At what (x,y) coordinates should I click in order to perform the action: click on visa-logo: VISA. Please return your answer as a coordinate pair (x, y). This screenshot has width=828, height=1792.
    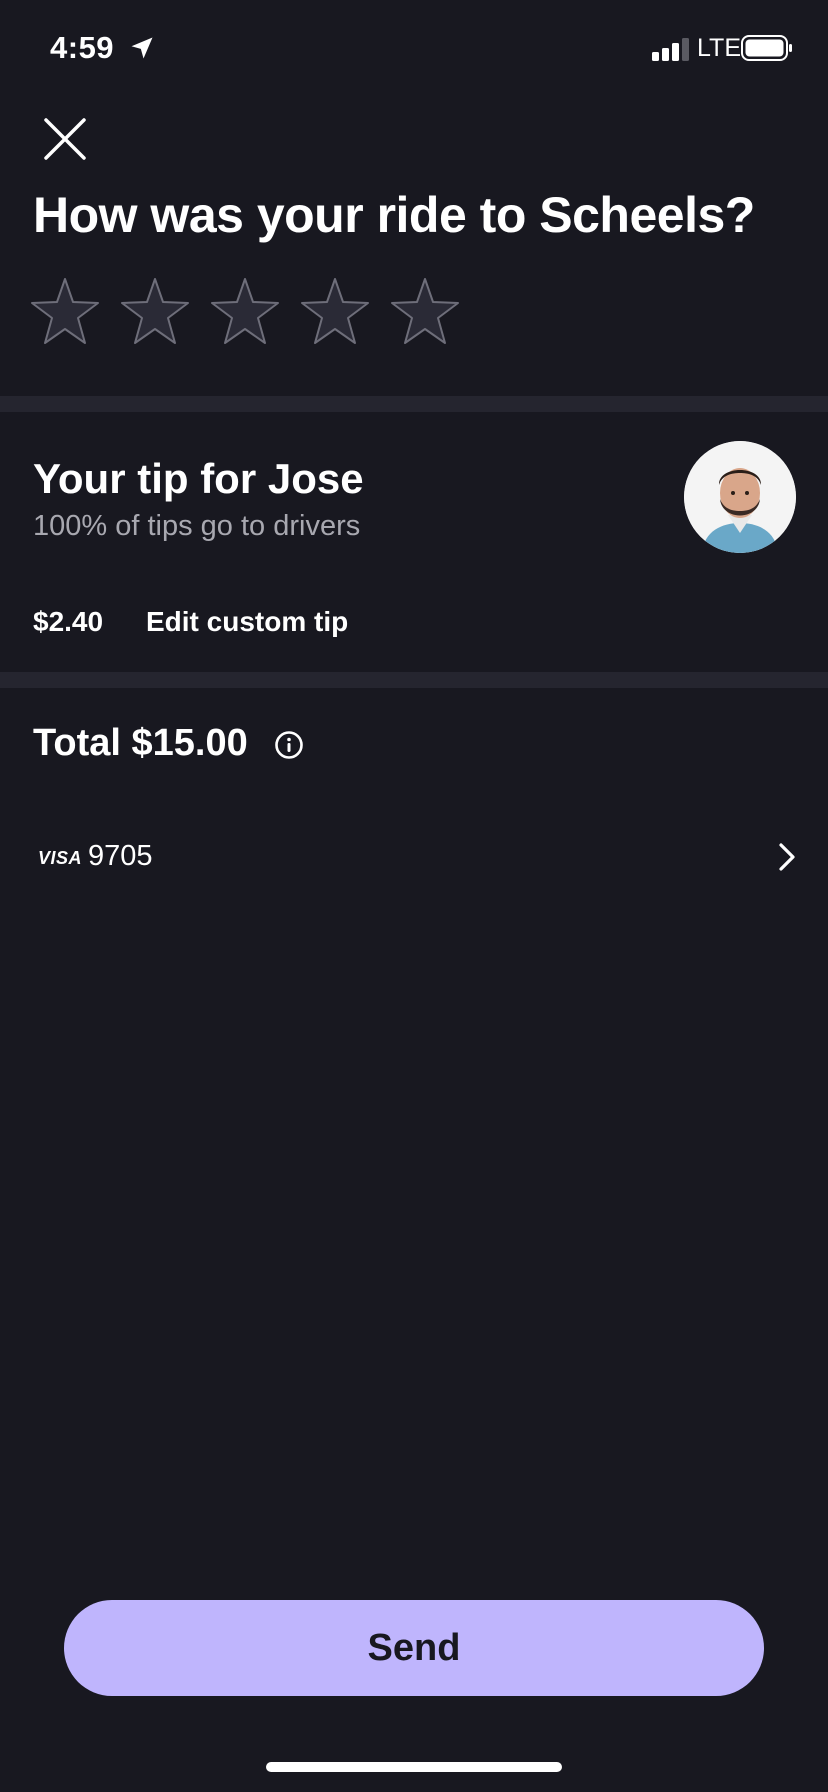
    Looking at the image, I should click on (60, 858).